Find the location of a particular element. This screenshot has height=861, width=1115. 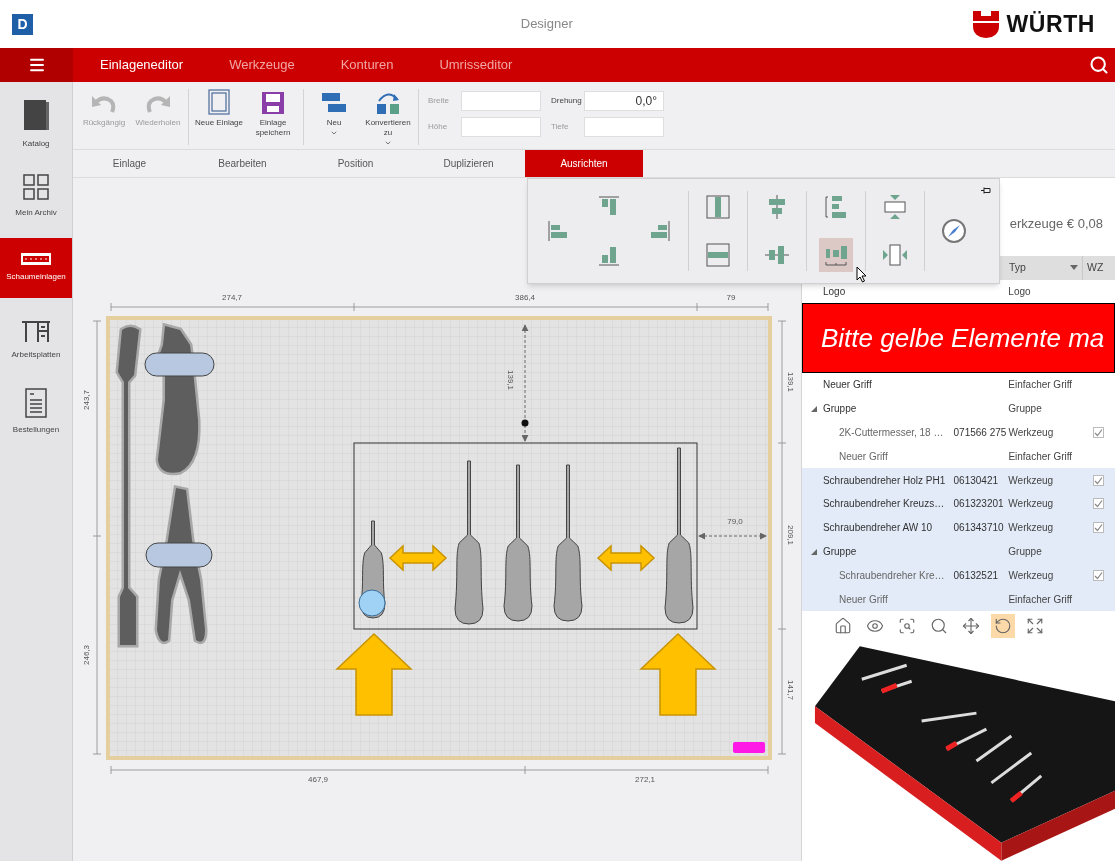

document-list-icon is located at coordinates (36, 403).